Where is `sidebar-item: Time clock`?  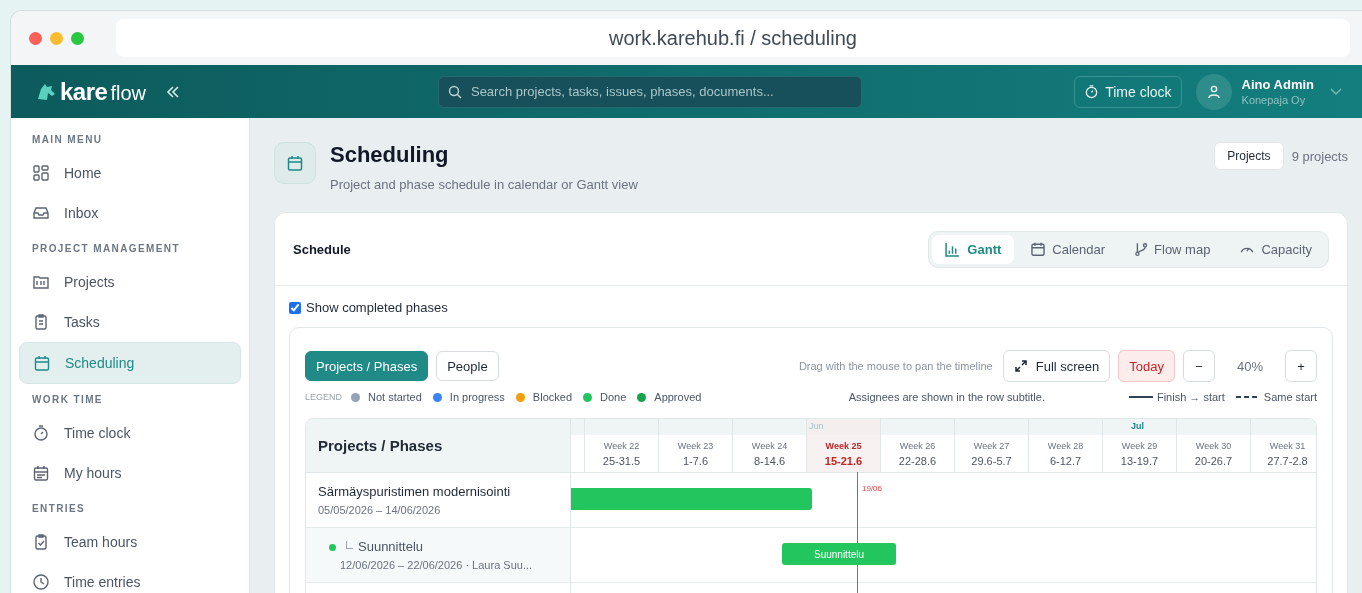
sidebar-item: Time clock is located at coordinates (130, 433).